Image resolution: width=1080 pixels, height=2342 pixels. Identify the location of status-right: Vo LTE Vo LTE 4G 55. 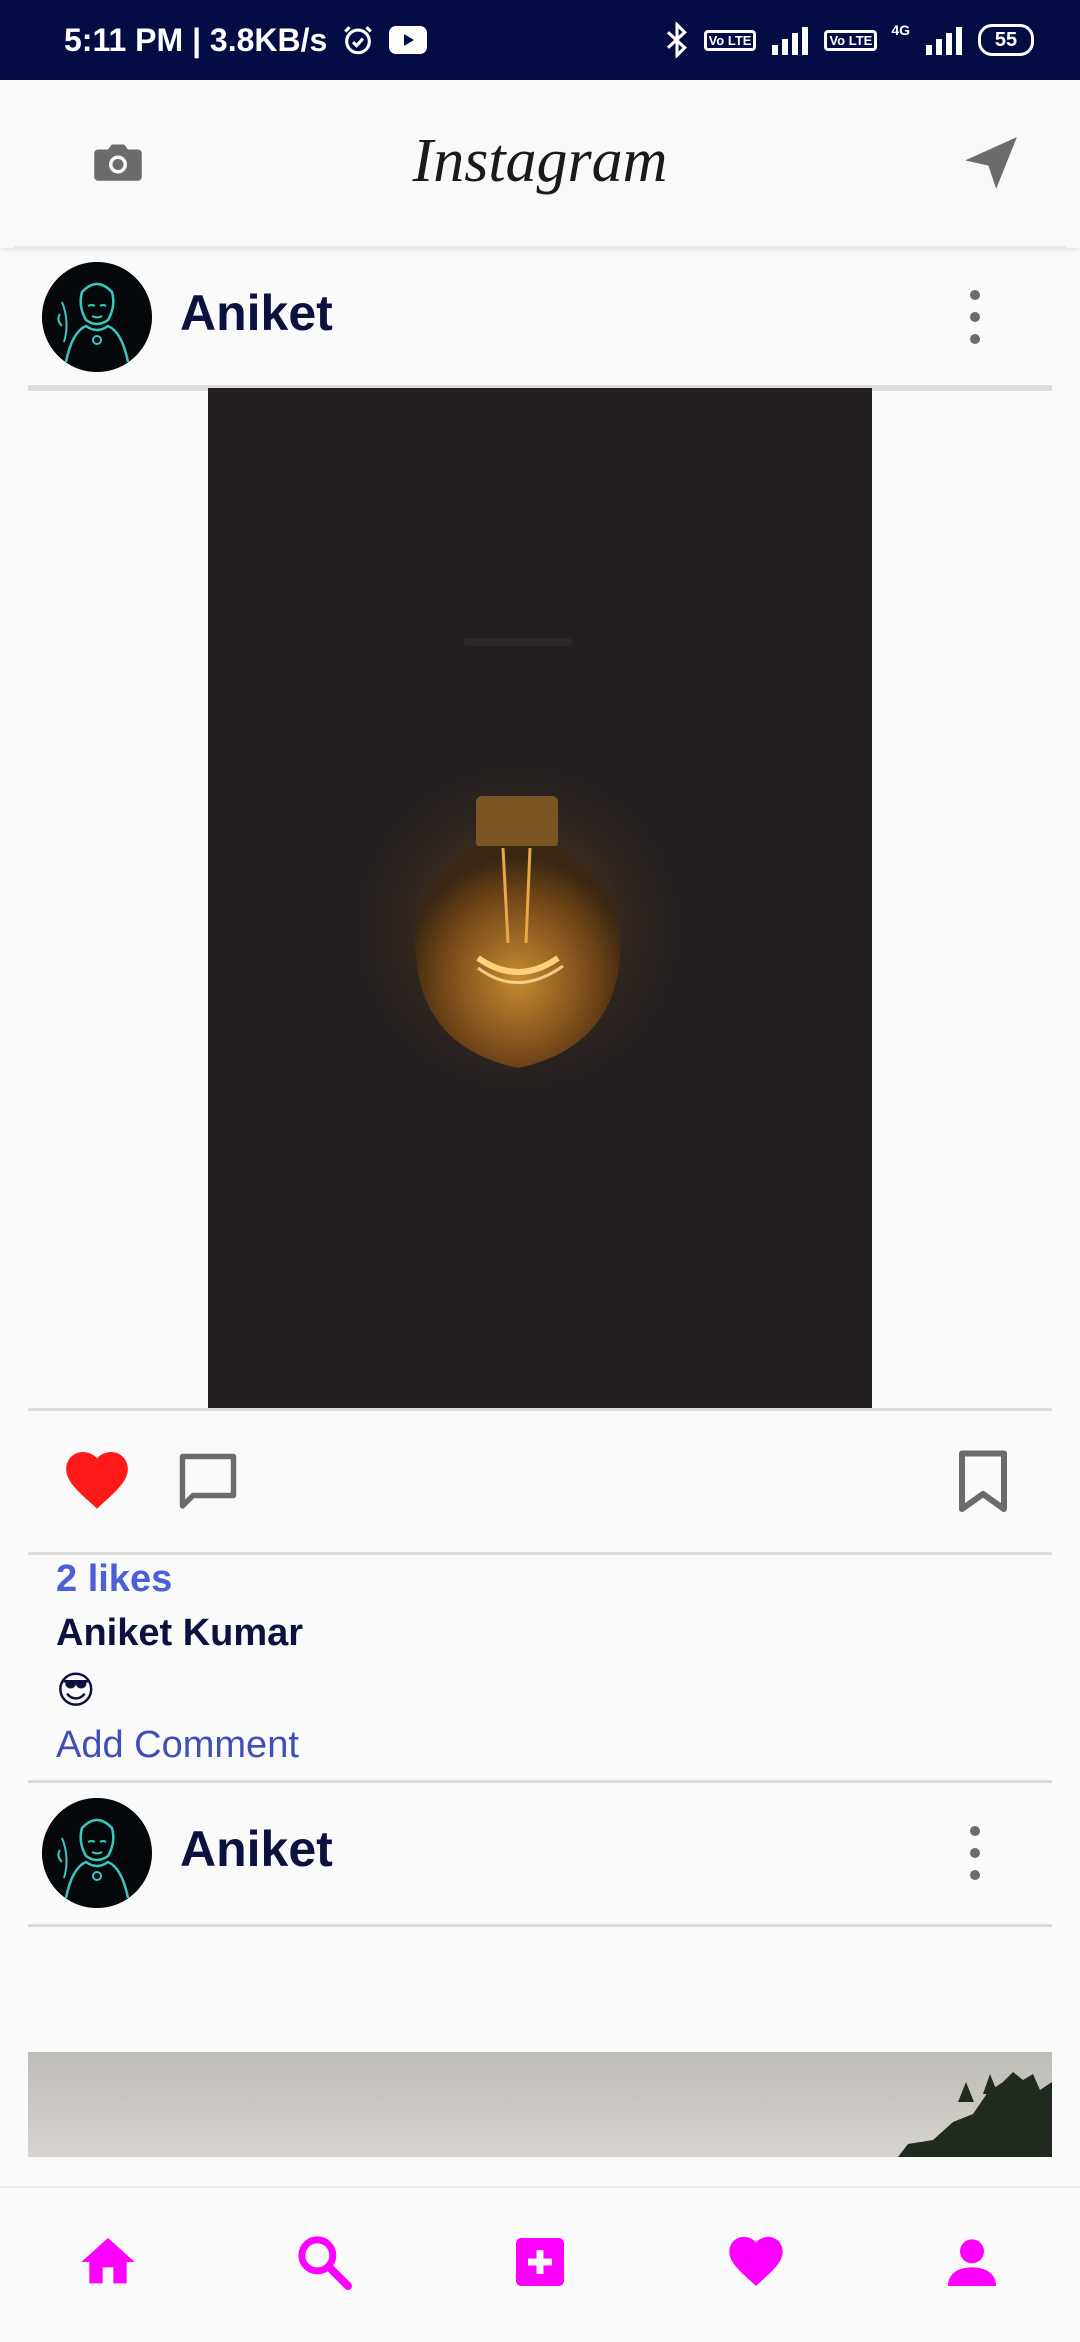
(849, 40).